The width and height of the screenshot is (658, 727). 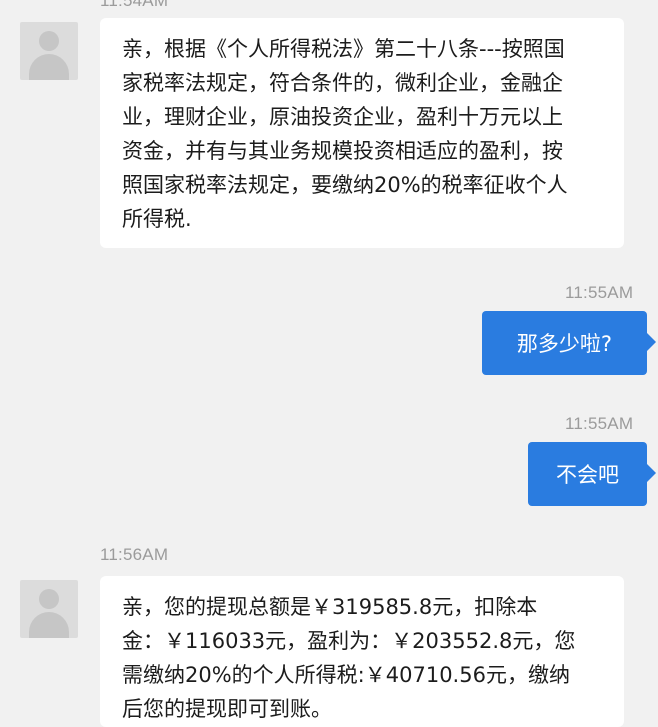 What do you see at coordinates (342, 151) in the screenshot?
I see `message-line: 资金，并有与其业务规模投资相适应的盈利，按` at bounding box center [342, 151].